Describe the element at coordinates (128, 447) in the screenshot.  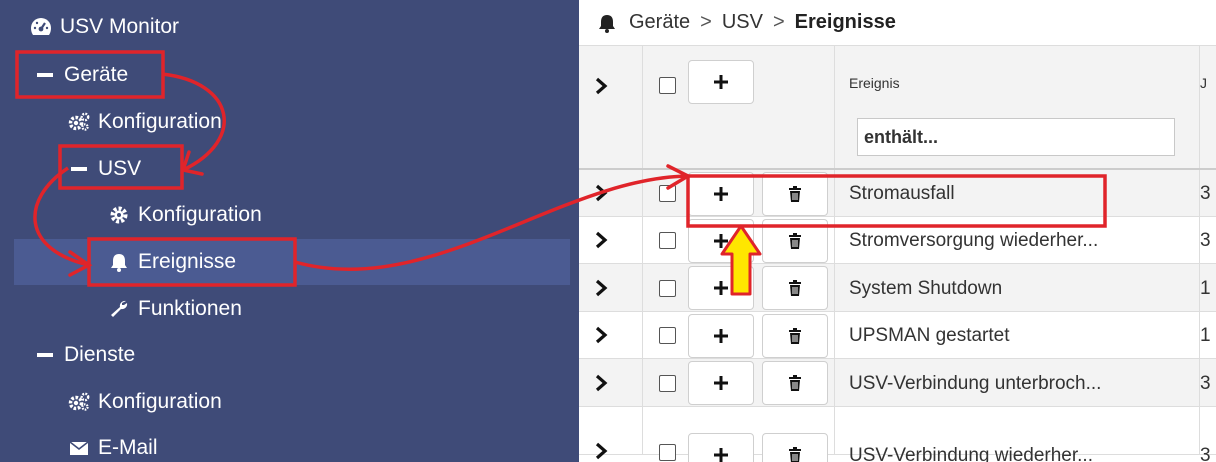
I see `sidebar-item-label: E-Mail` at that location.